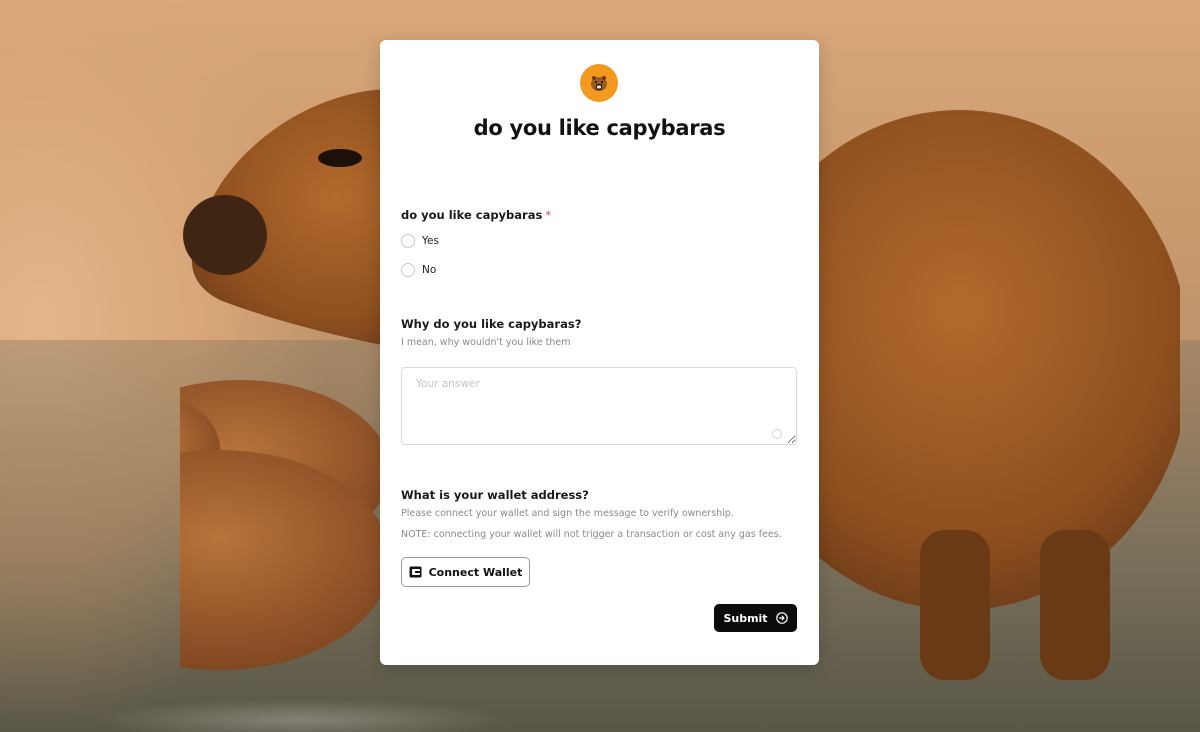 The image size is (1200, 732). Describe the element at coordinates (599, 406) in the screenshot. I see `answer-textarea` at that location.